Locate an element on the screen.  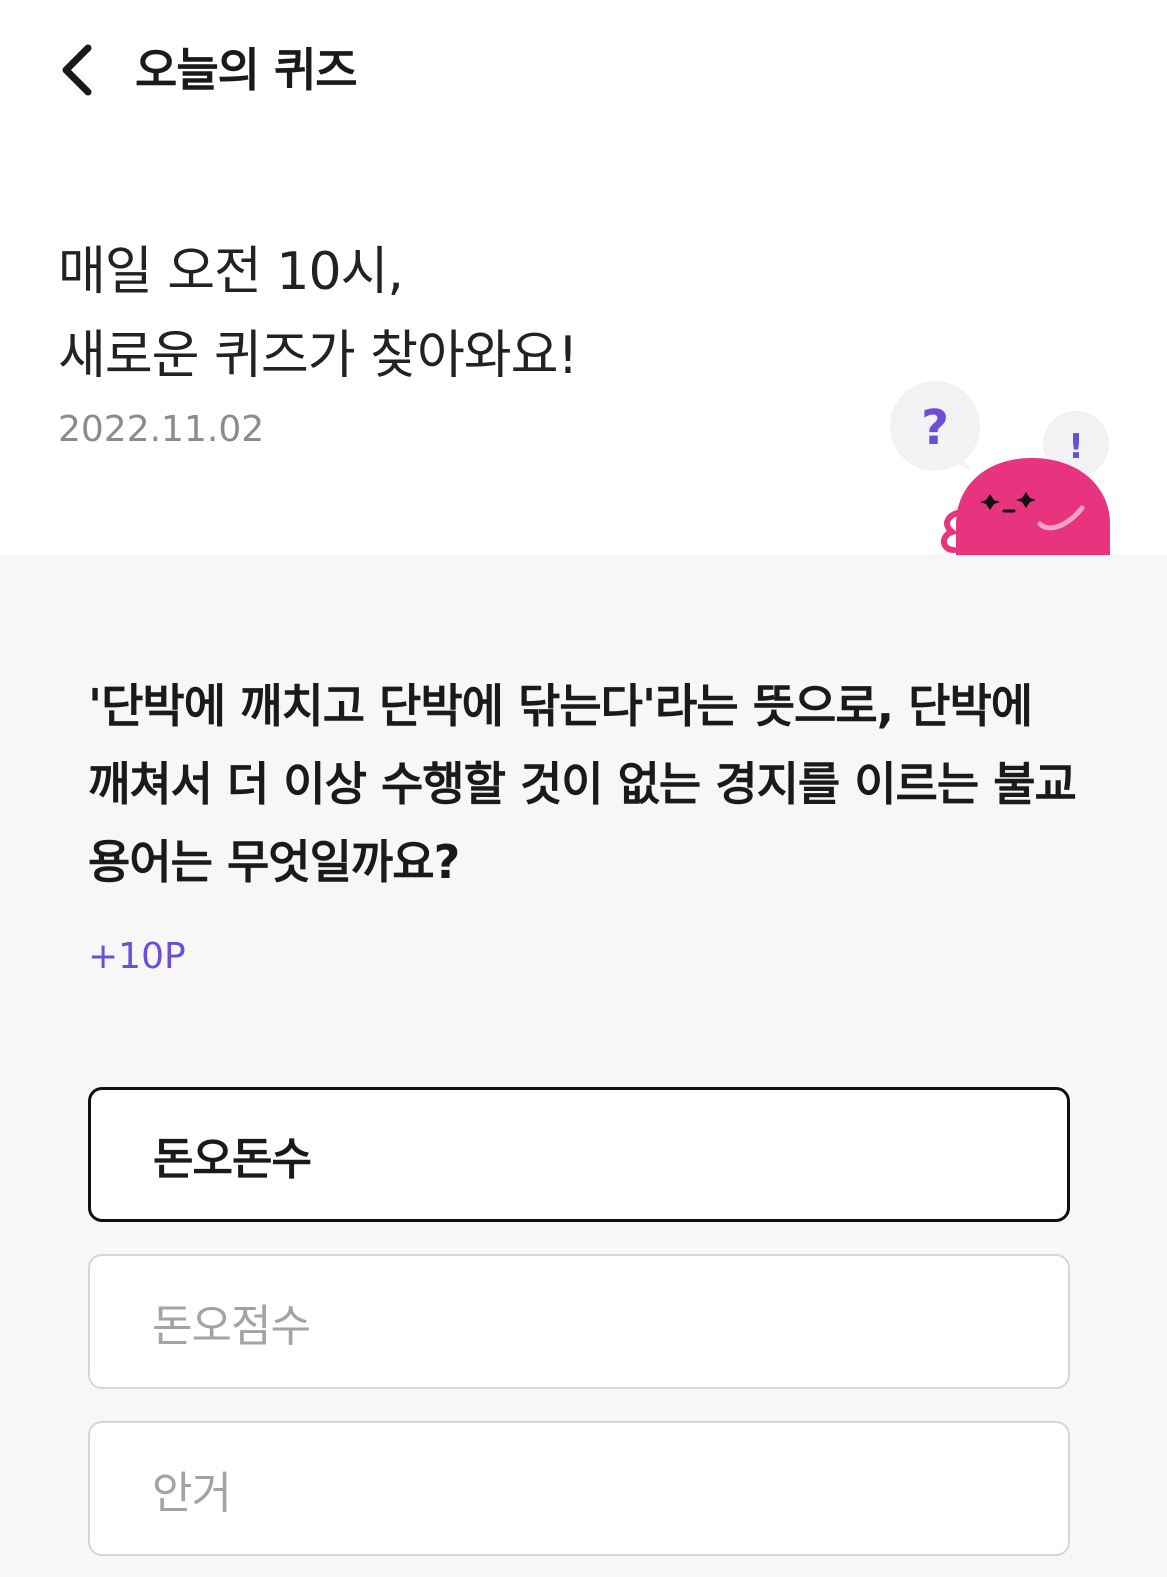
header-bar: 오늘의 퀴즈 is located at coordinates (583, 70).